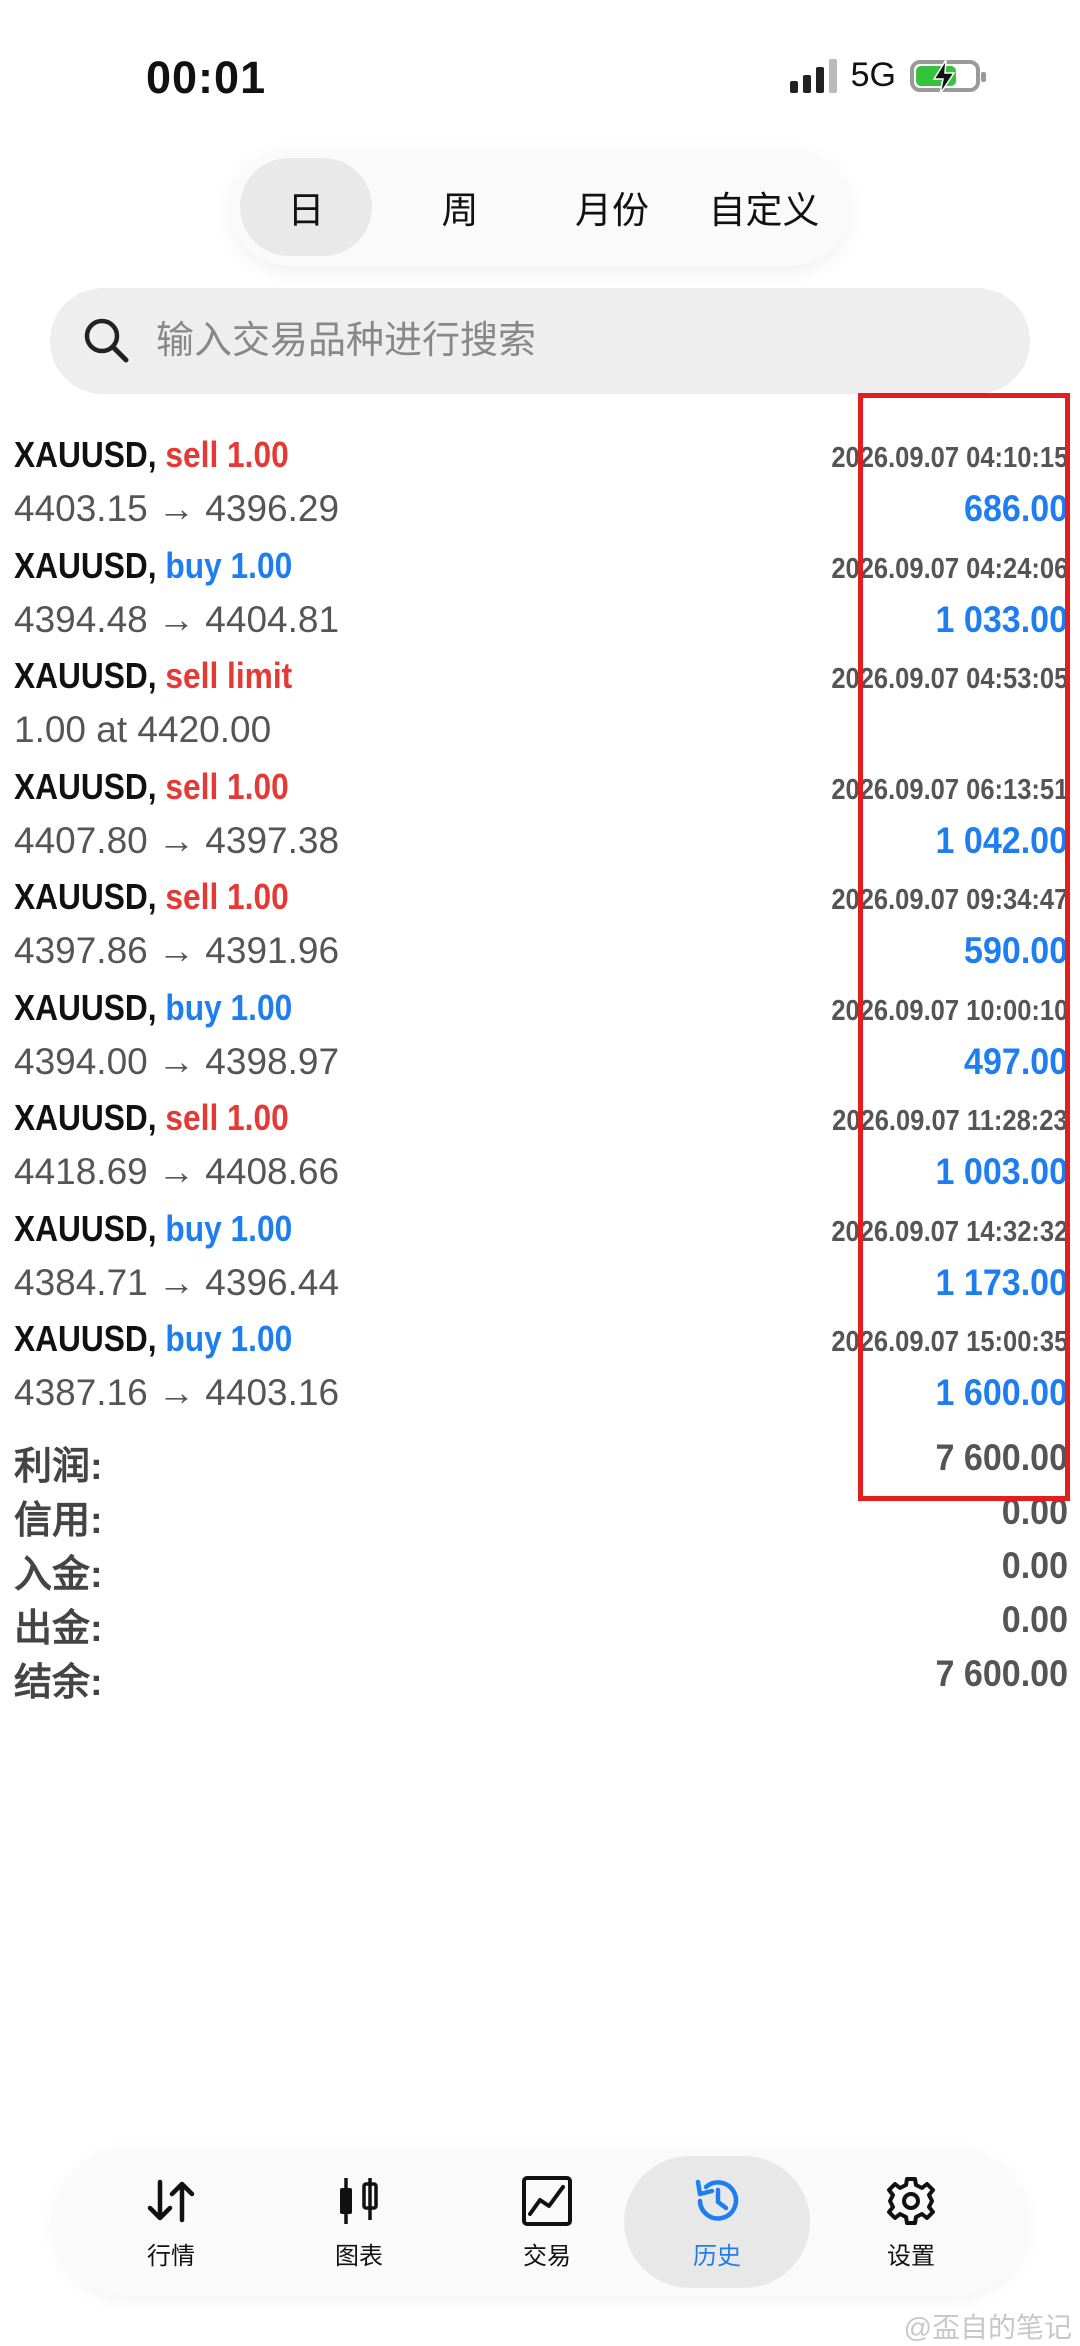  I want to click on nav-settings-label: 设置, so click(911, 2256).